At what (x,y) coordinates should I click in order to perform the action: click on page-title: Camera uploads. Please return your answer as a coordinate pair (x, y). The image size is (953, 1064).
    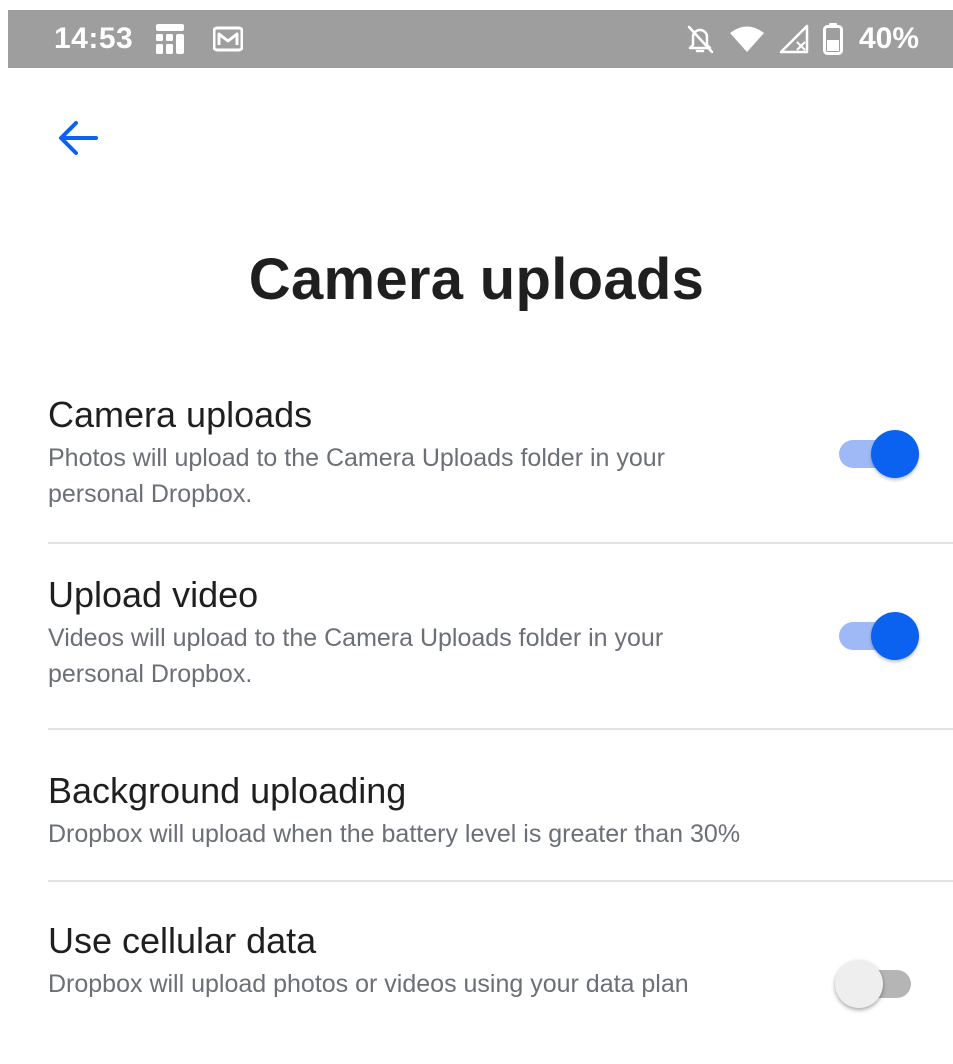
    Looking at the image, I should click on (476, 279).